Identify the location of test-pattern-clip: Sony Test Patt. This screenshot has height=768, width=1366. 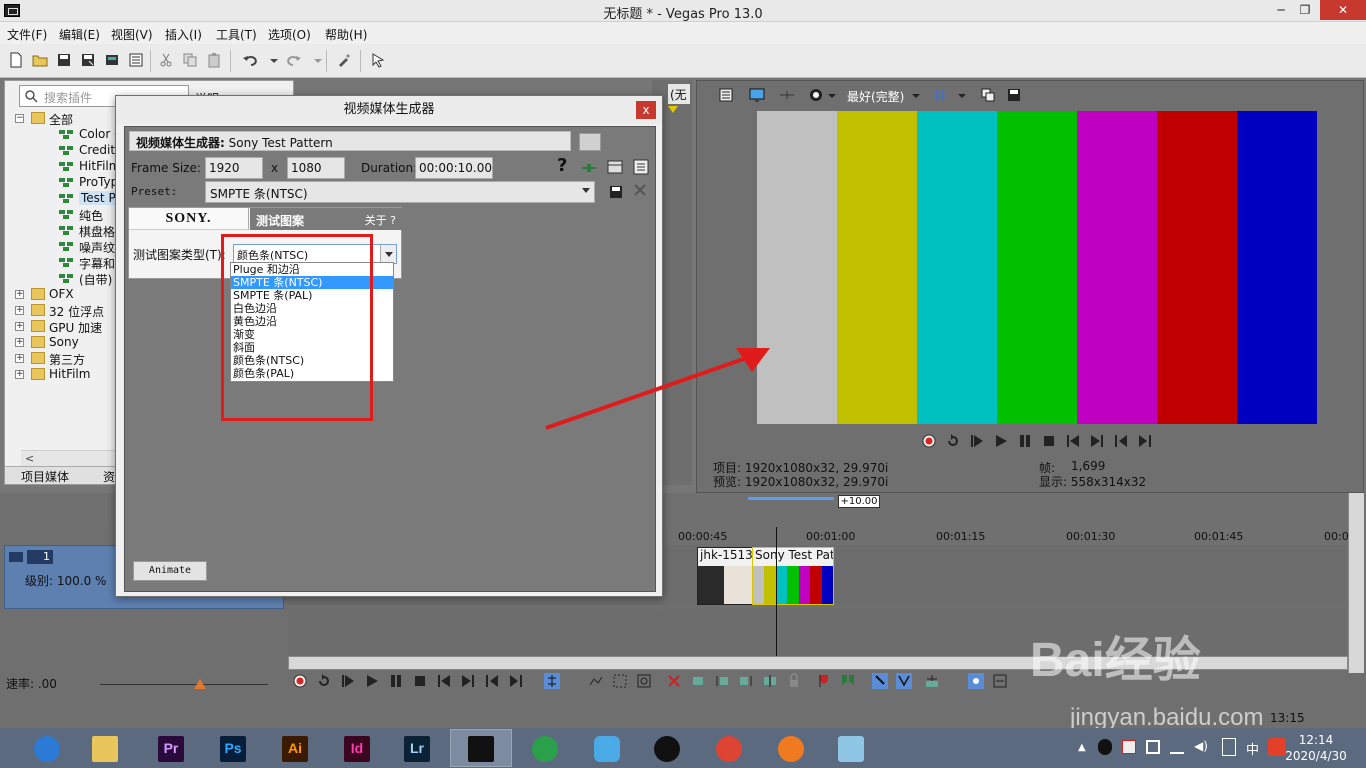
(793, 576).